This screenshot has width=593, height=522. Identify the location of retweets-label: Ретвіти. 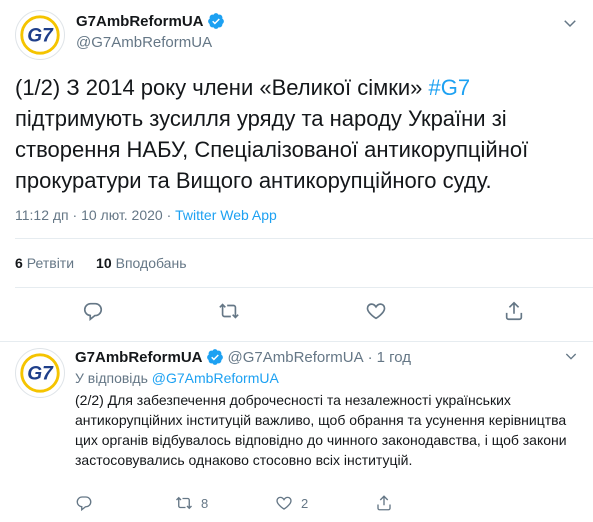
(50, 263).